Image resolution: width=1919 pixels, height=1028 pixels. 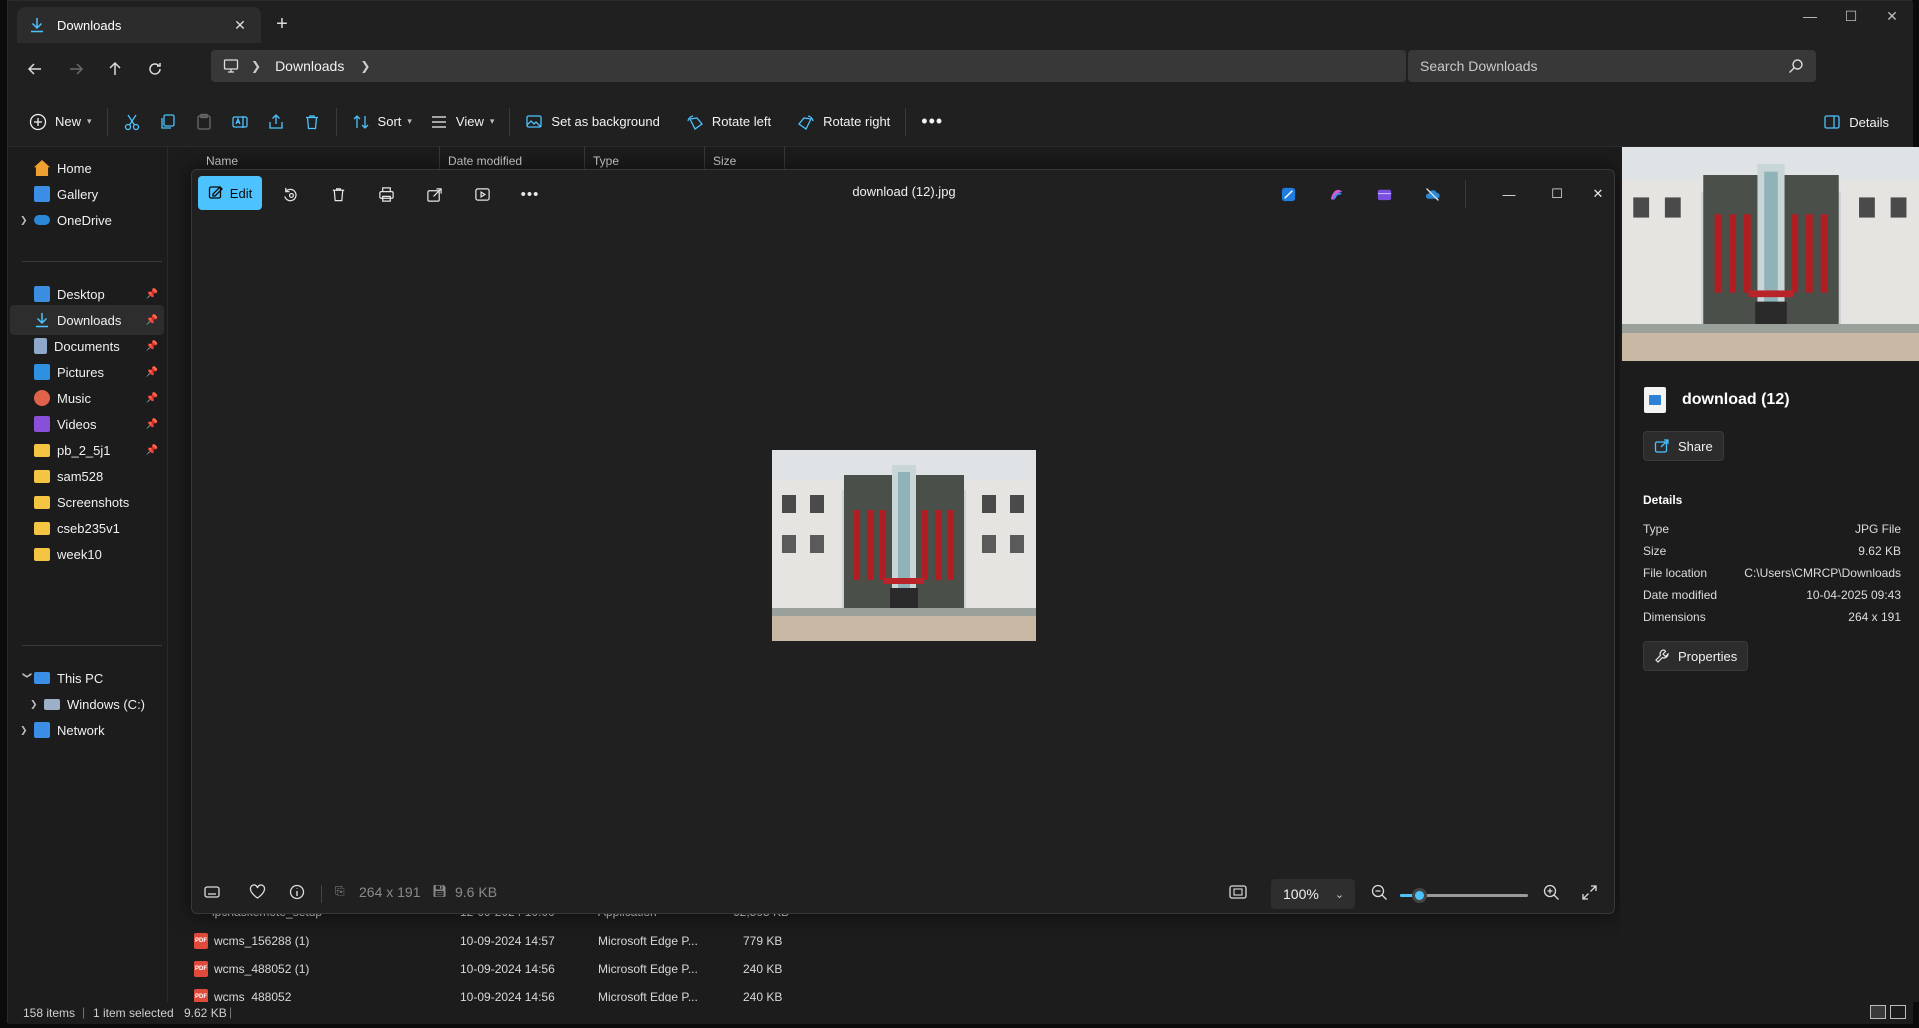 I want to click on sidebar-item-week10: week10, so click(x=87, y=554).